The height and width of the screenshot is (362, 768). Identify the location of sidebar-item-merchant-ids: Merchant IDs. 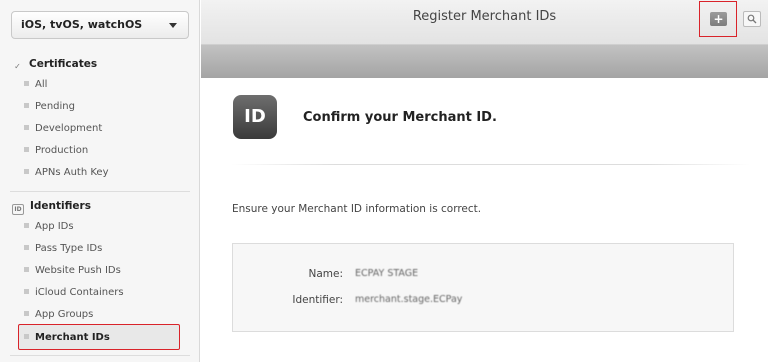
(99, 337).